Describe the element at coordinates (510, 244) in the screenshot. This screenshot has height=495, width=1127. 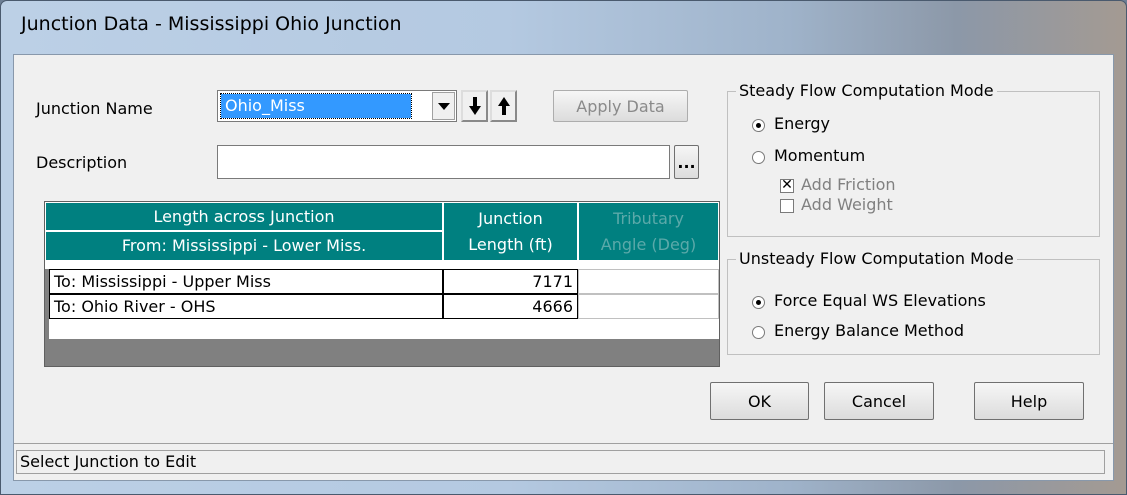
I see `header-length-ft: Length (ft)` at that location.